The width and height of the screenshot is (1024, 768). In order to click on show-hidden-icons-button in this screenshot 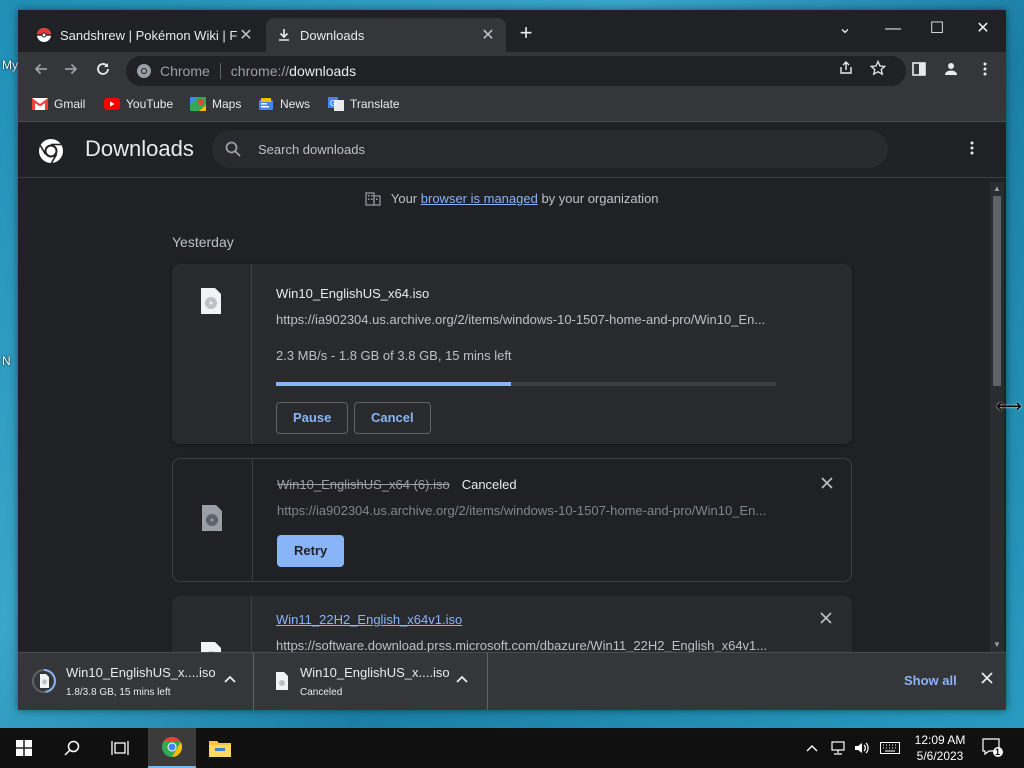, I will do `click(812, 748)`.